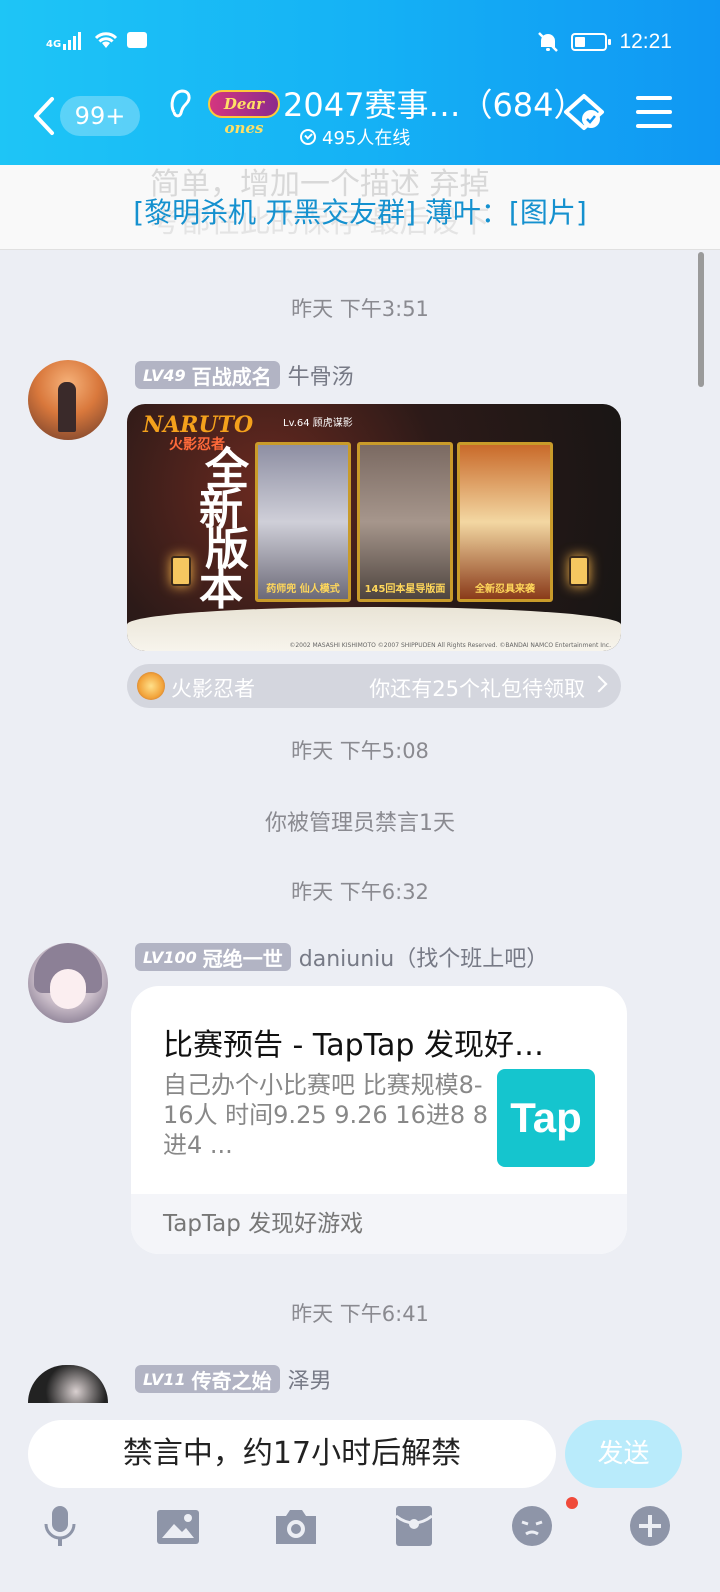  Describe the element at coordinates (405, 522) in the screenshot. I see `character-card: 145回本星导版面` at that location.